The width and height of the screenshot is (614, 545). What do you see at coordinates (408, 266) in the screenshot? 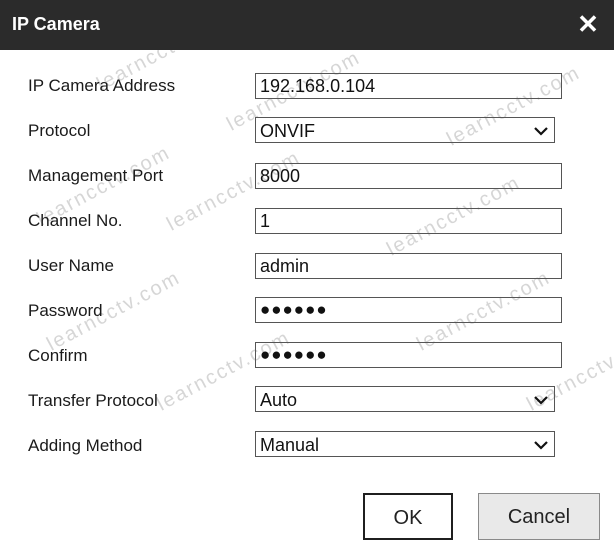
I see `username-input: admin` at bounding box center [408, 266].